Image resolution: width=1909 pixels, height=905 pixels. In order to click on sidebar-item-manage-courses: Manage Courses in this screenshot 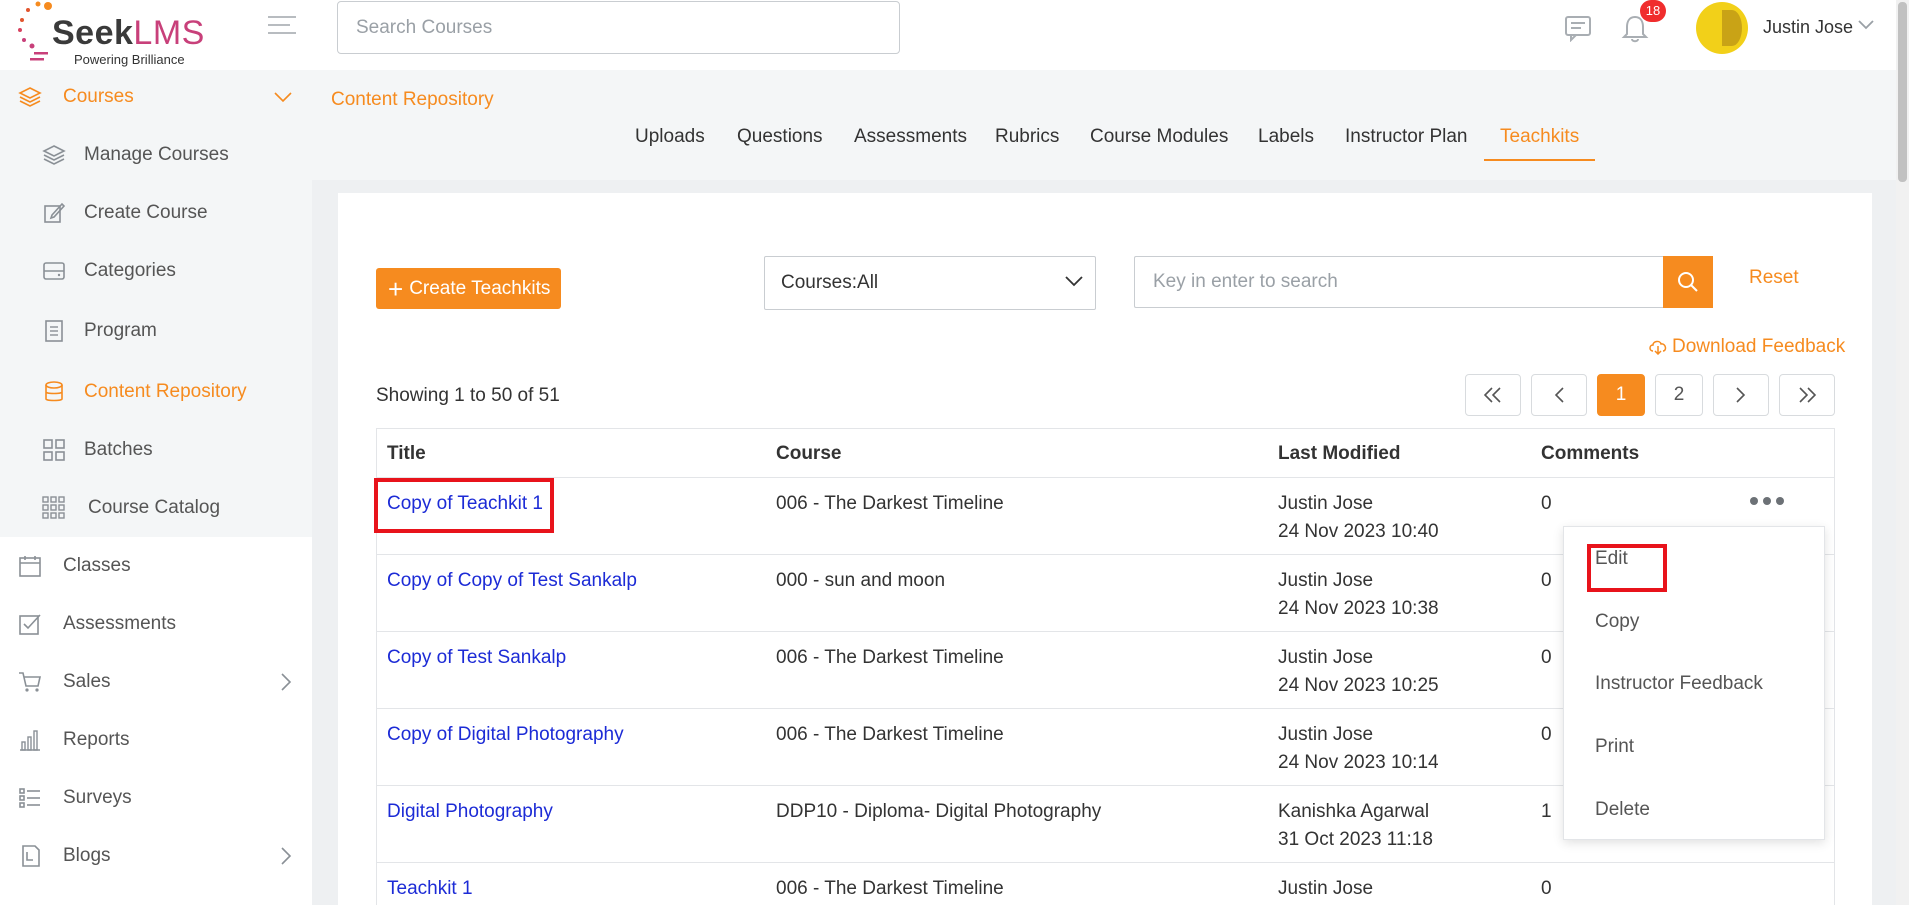, I will do `click(156, 155)`.